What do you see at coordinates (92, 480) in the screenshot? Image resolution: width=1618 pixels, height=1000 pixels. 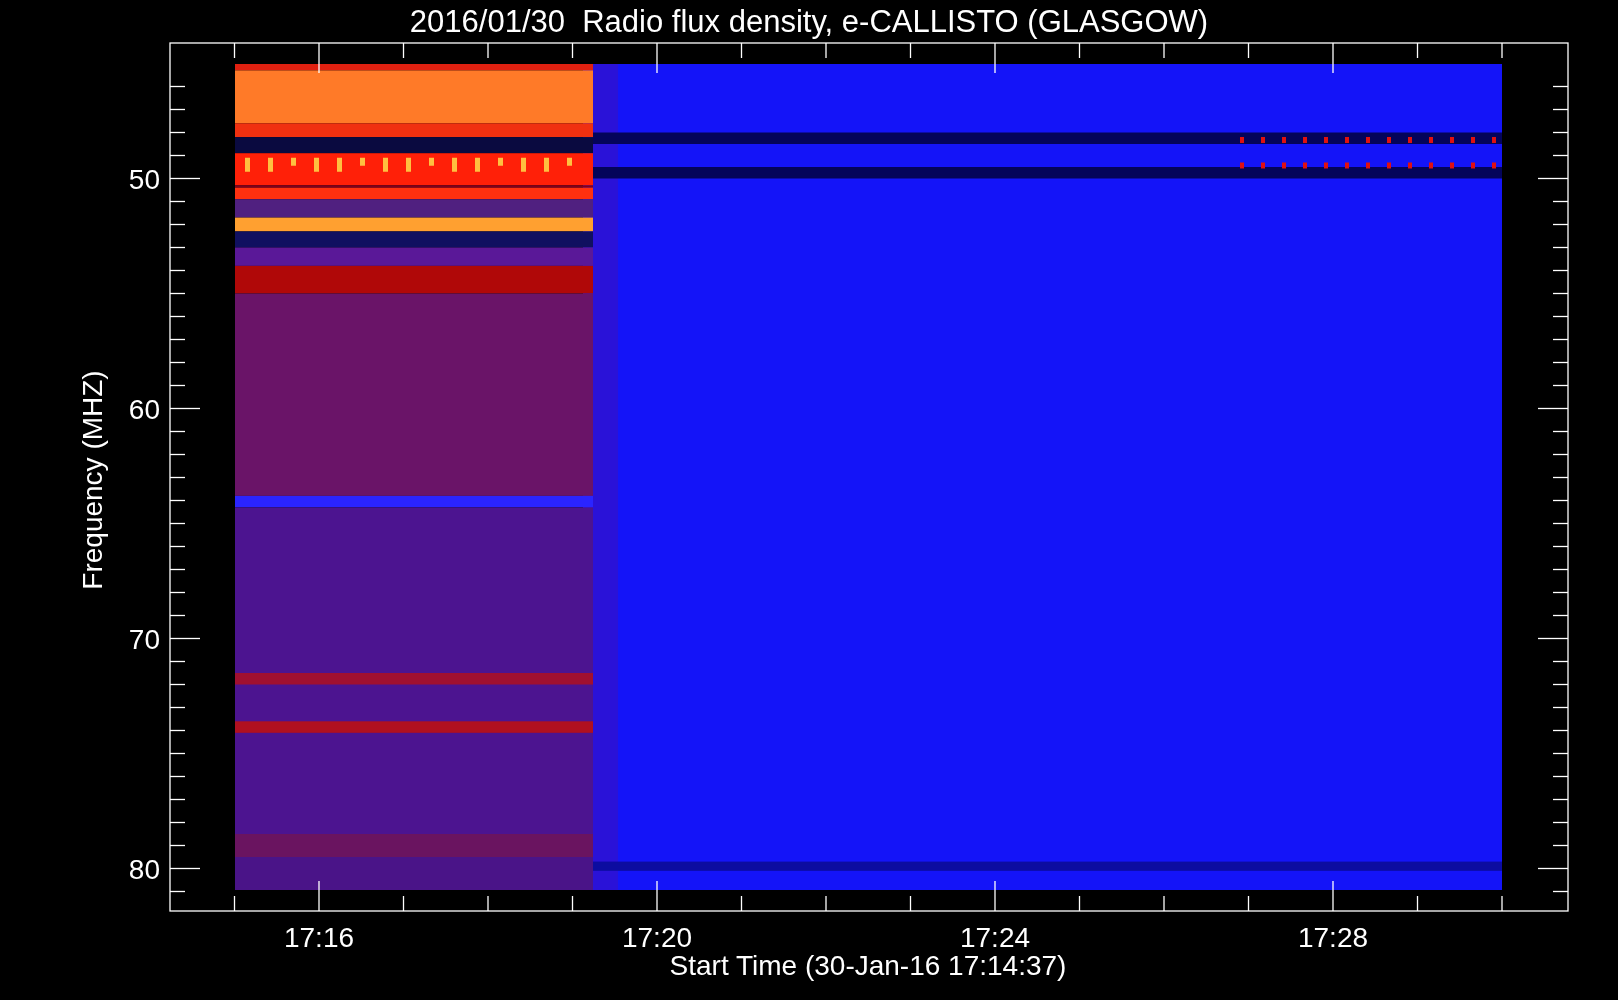 I see `axis-label: Frequency (MHZ)` at bounding box center [92, 480].